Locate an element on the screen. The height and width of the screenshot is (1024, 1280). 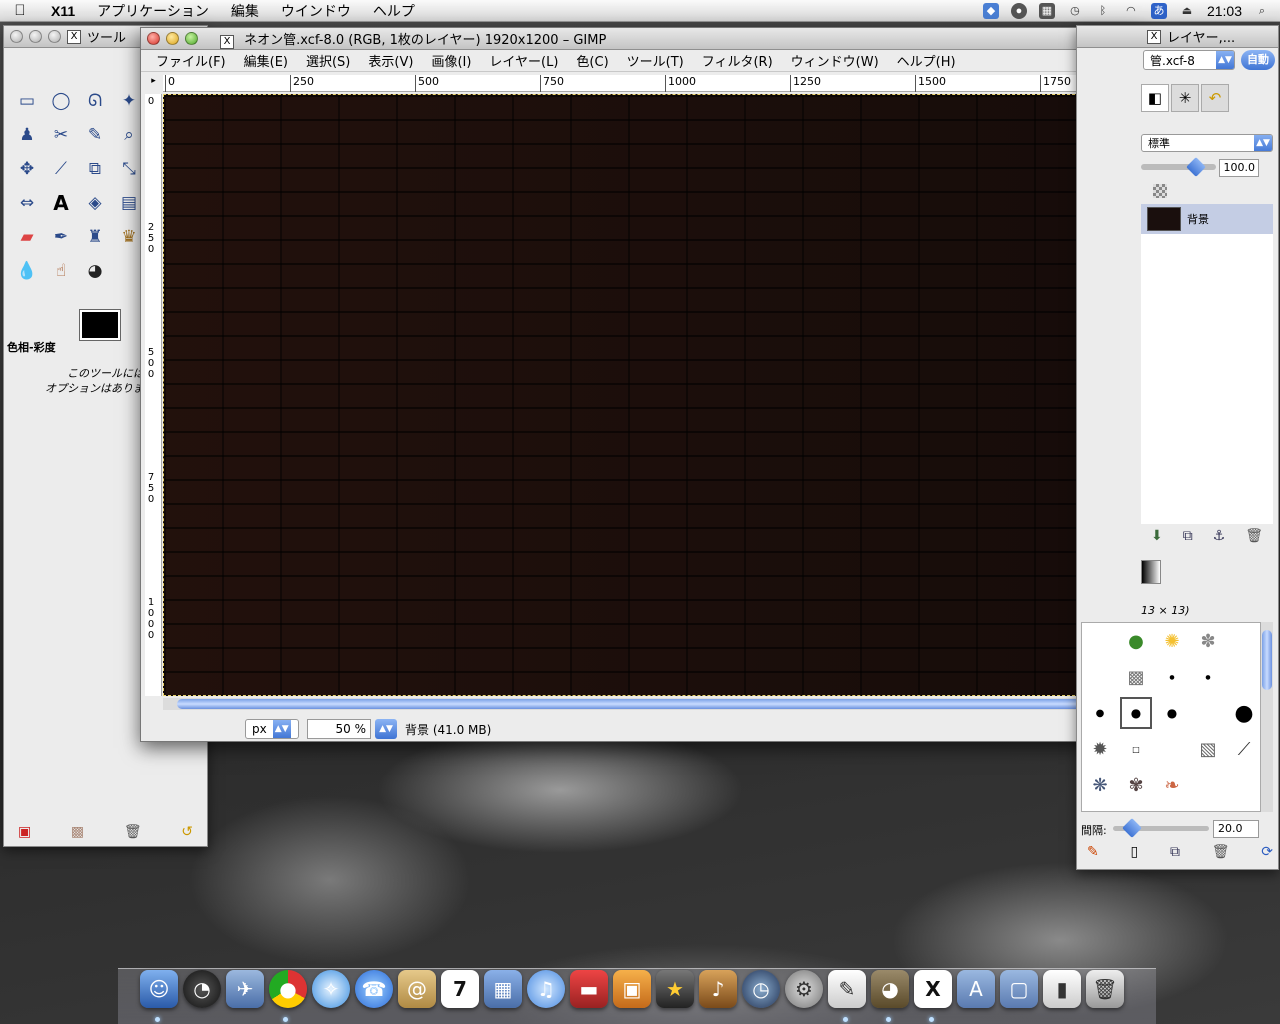
menu-filters: フィルタ(R) is located at coordinates (737, 60).